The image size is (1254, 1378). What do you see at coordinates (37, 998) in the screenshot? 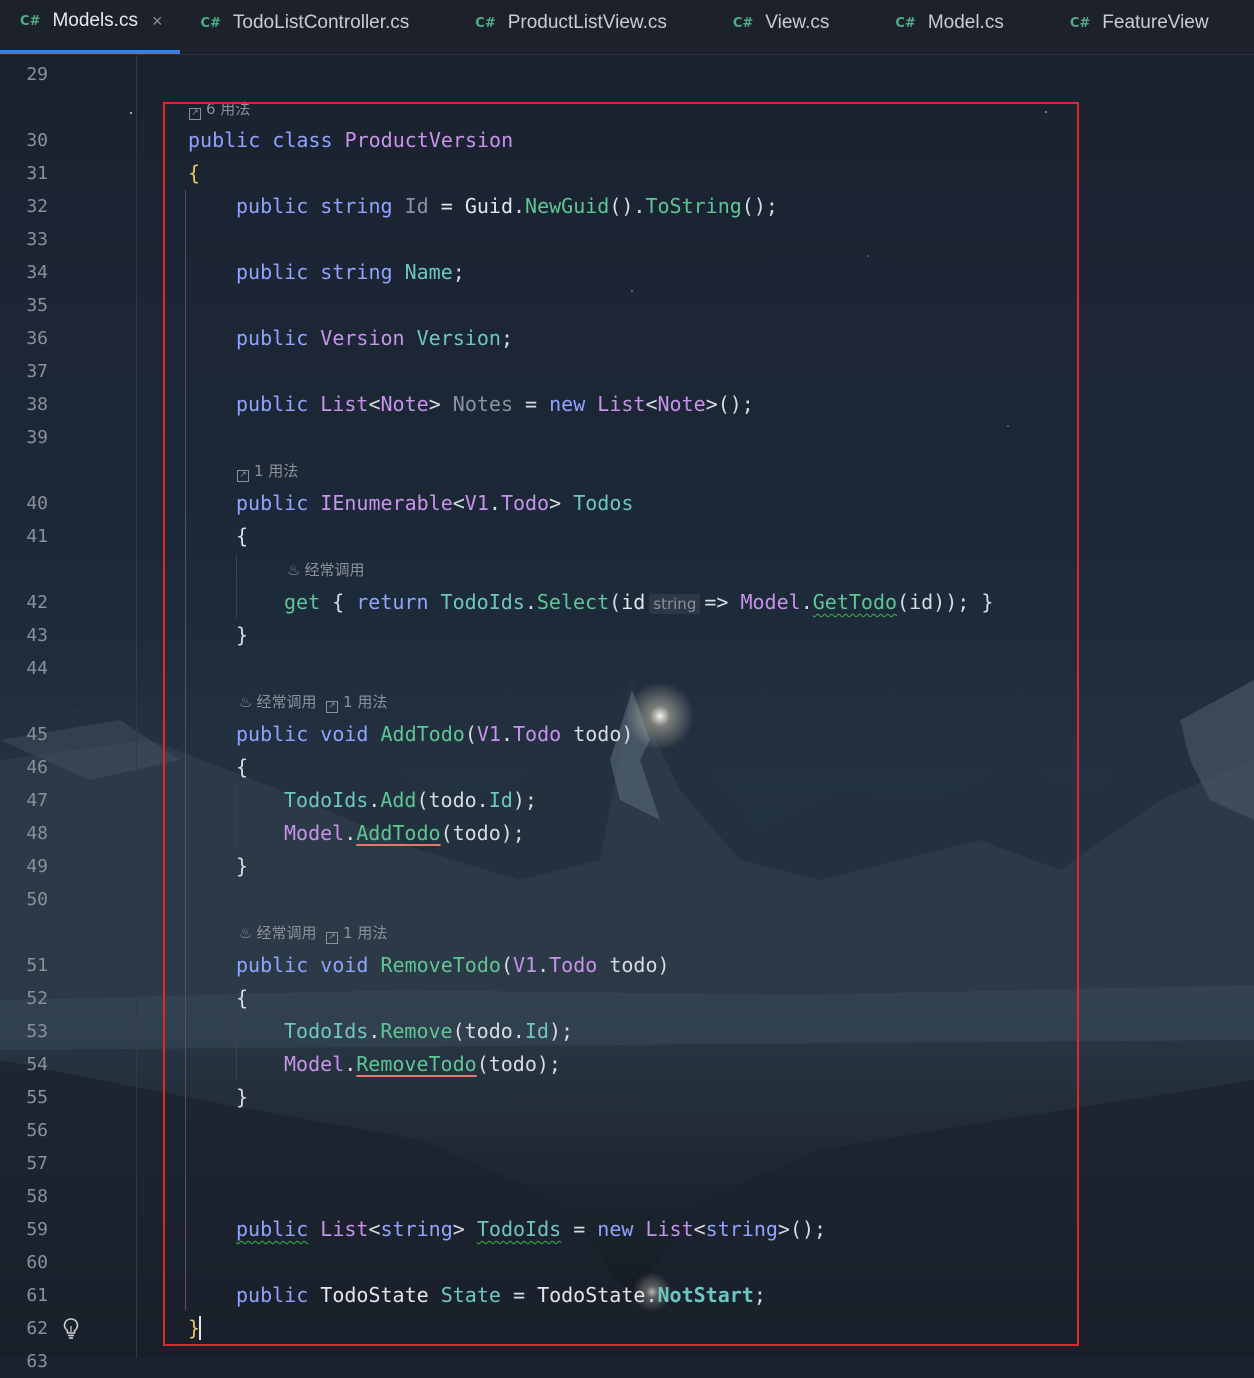
I see `line-number: 52` at bounding box center [37, 998].